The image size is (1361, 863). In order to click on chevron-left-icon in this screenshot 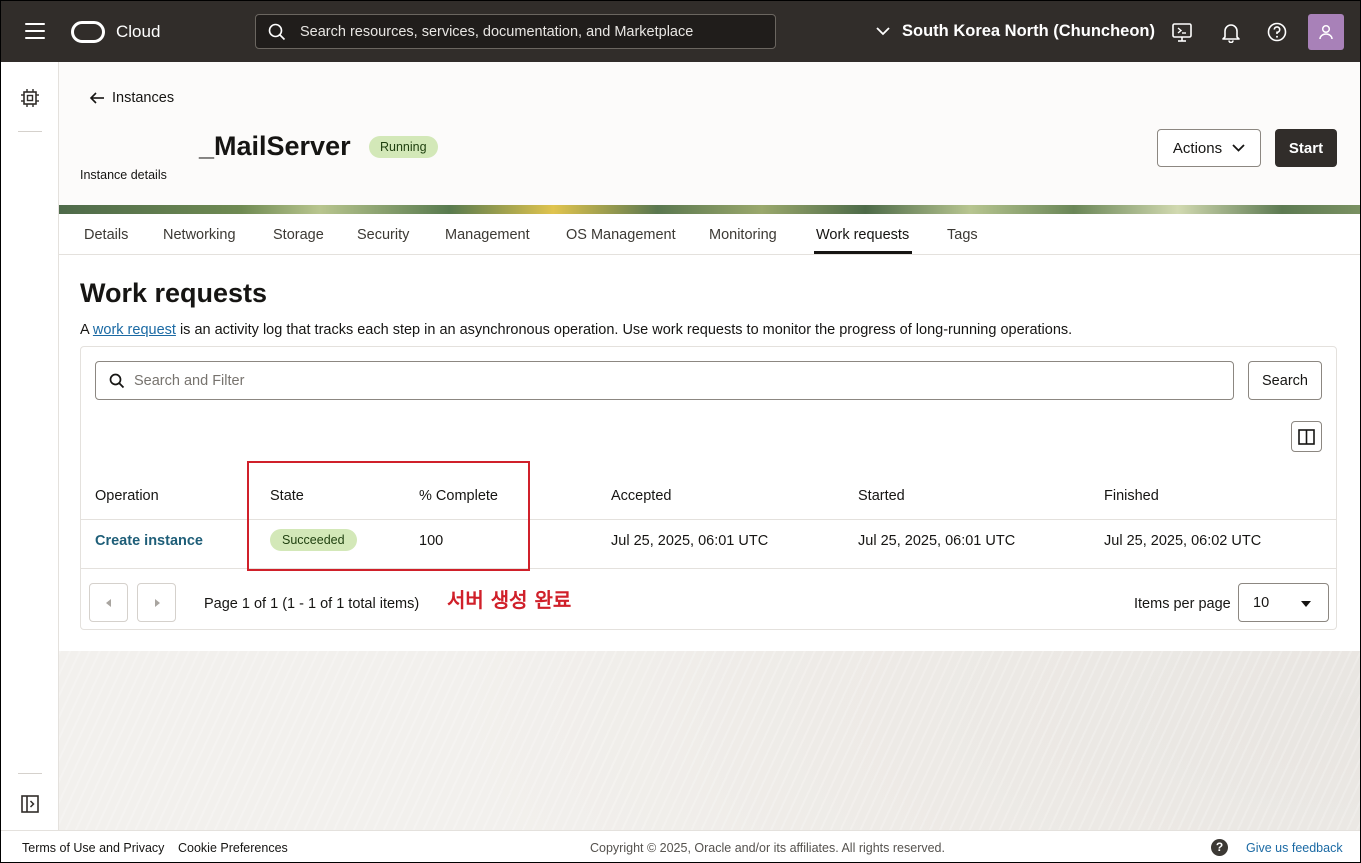, I will do `click(108, 602)`.